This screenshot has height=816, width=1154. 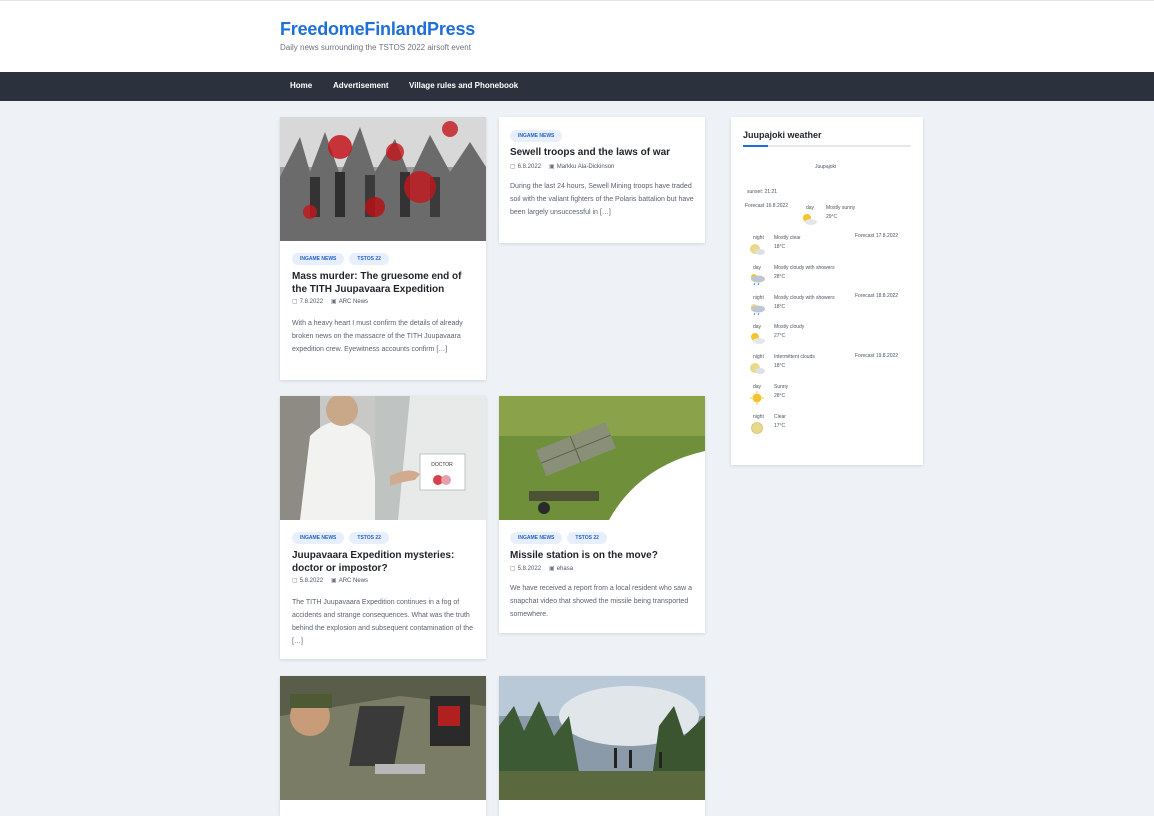 What do you see at coordinates (603, 152) in the screenshot?
I see `post-title: Sewell troops and the laws of war` at bounding box center [603, 152].